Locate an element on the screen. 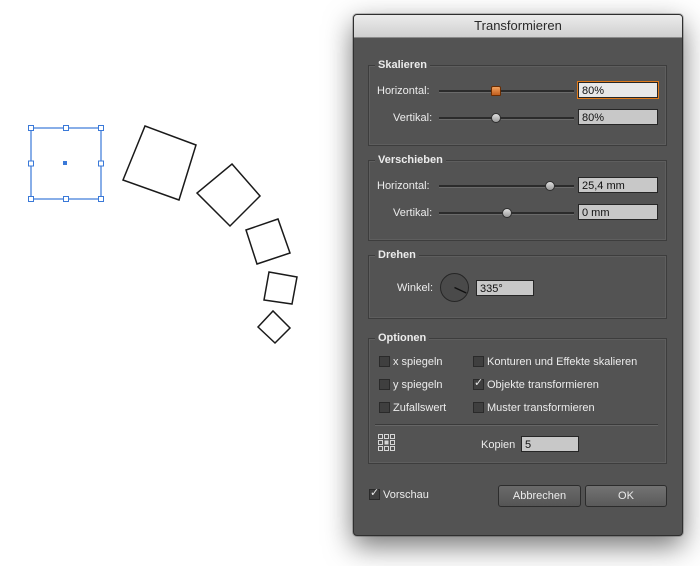 The image size is (700, 566). move-vertical-field: 0 mm is located at coordinates (618, 212).